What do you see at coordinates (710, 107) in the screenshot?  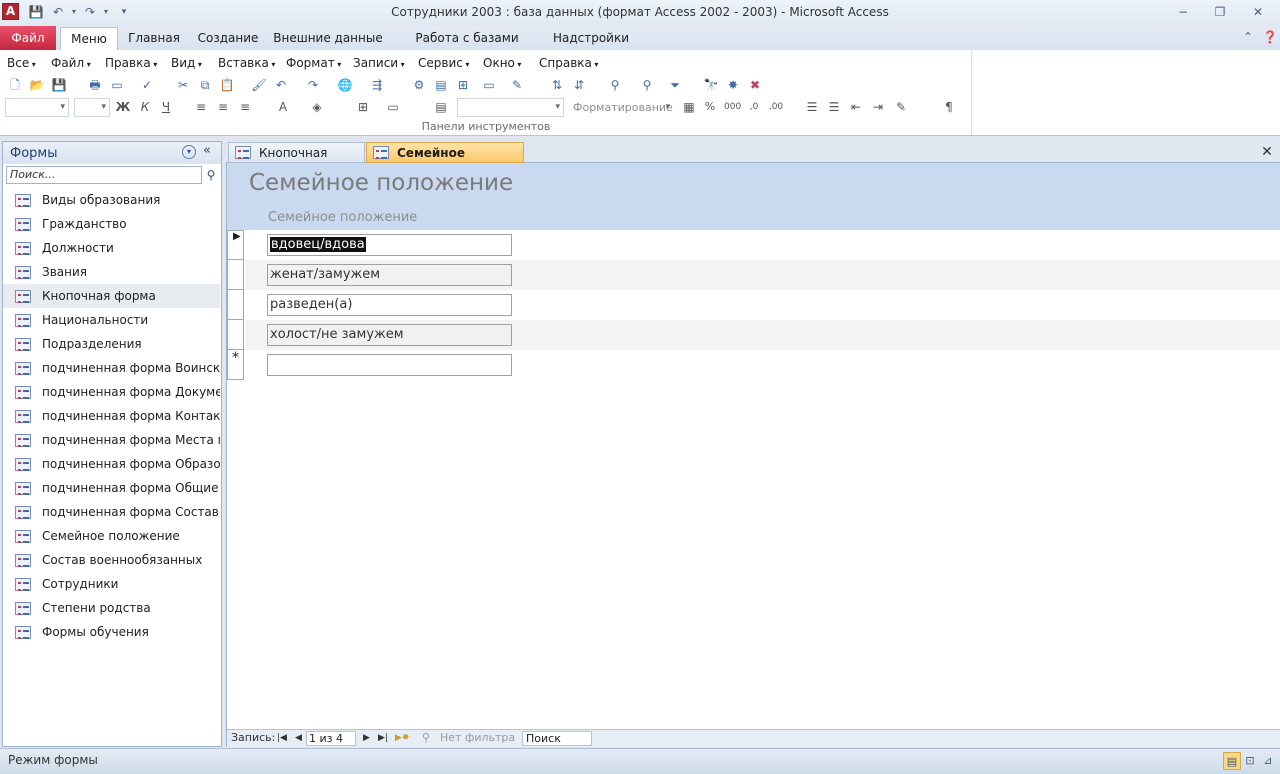 I see `percent-icon: %` at bounding box center [710, 107].